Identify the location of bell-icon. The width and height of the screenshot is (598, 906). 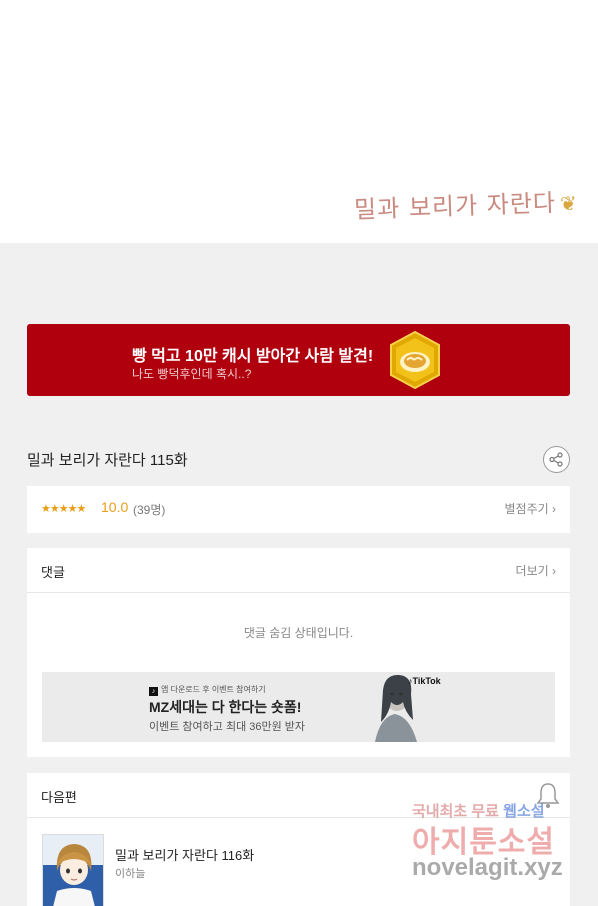
(548, 795).